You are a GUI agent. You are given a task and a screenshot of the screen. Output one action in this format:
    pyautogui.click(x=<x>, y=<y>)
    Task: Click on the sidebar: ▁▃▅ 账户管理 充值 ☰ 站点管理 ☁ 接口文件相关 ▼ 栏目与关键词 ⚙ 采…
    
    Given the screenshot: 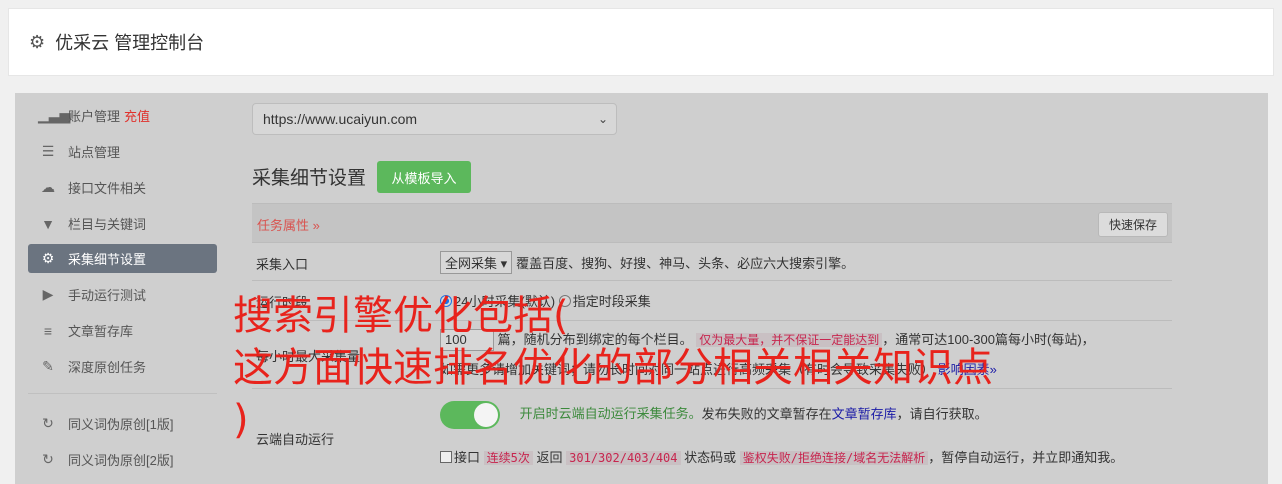 What is the action you would take?
    pyautogui.click(x=122, y=288)
    